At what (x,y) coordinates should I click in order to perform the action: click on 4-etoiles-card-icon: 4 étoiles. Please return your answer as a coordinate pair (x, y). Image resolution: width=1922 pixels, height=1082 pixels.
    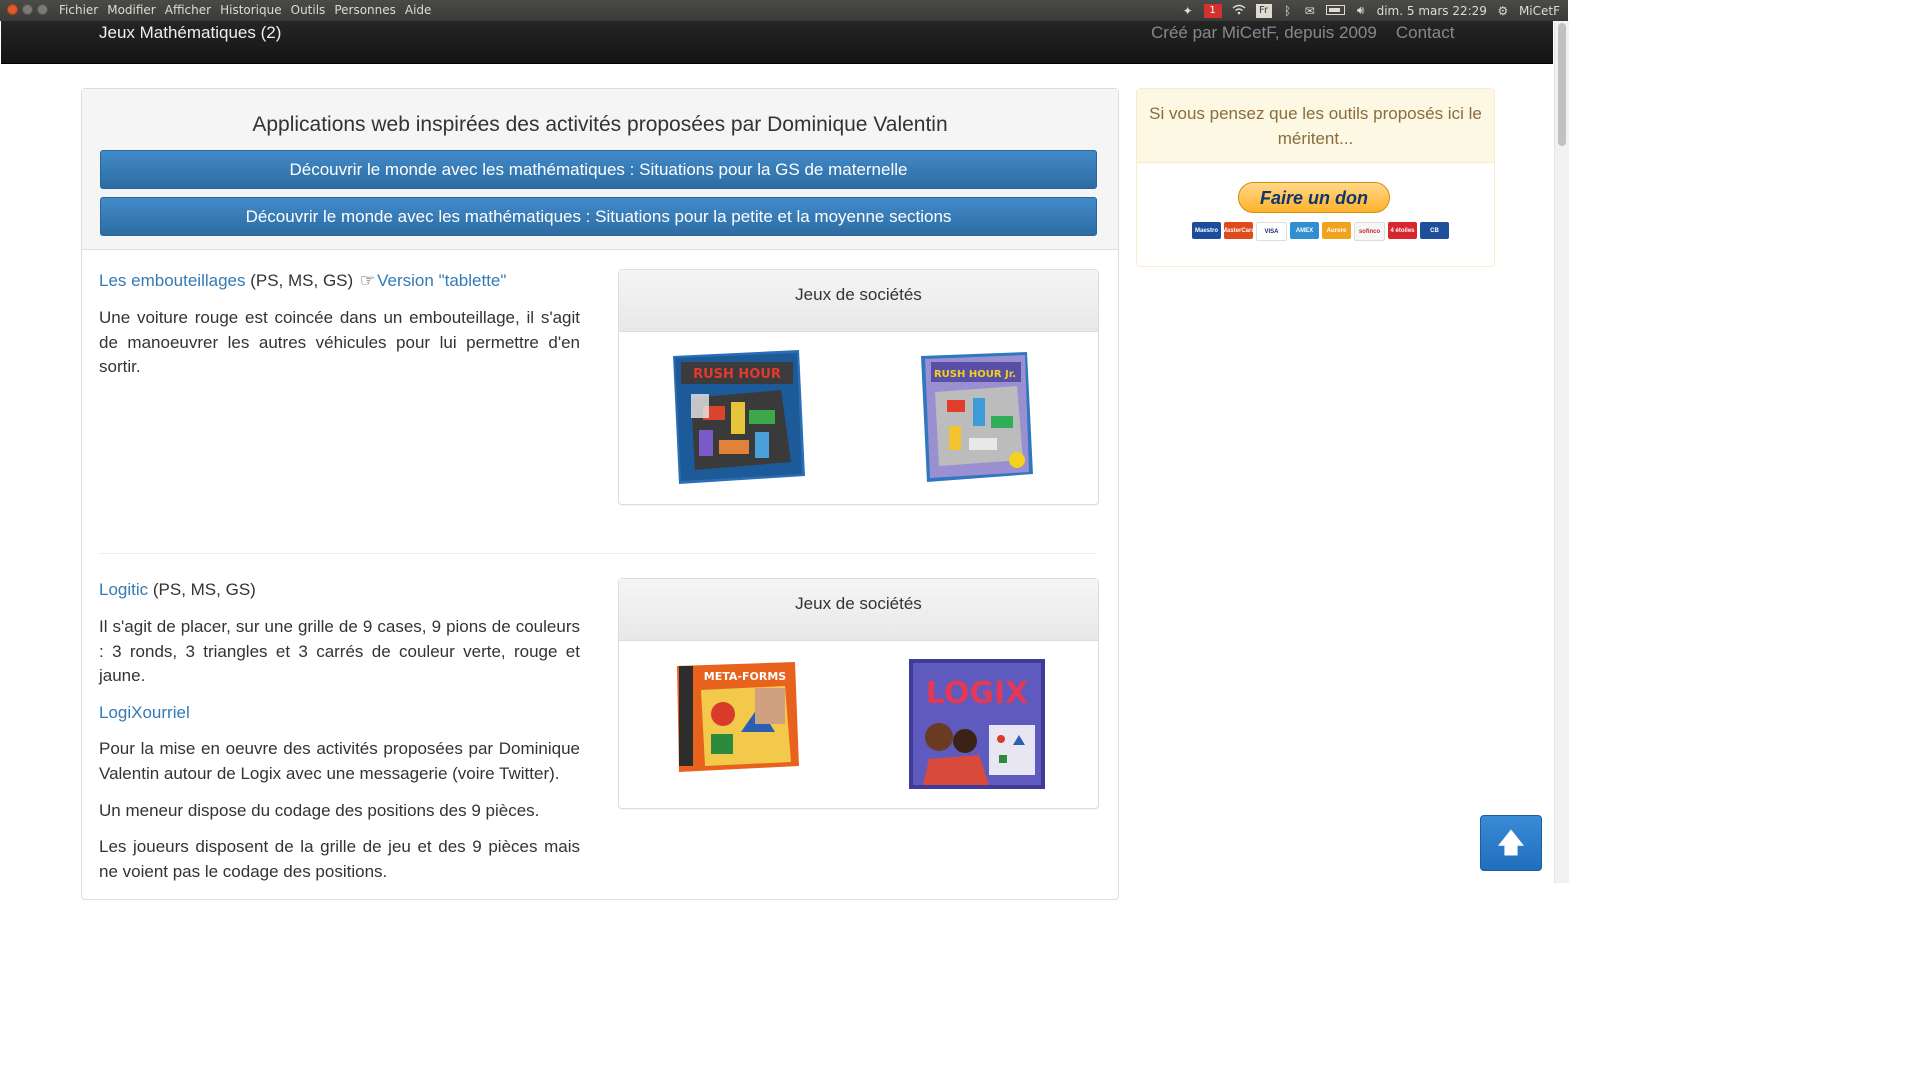
    Looking at the image, I should click on (1402, 230).